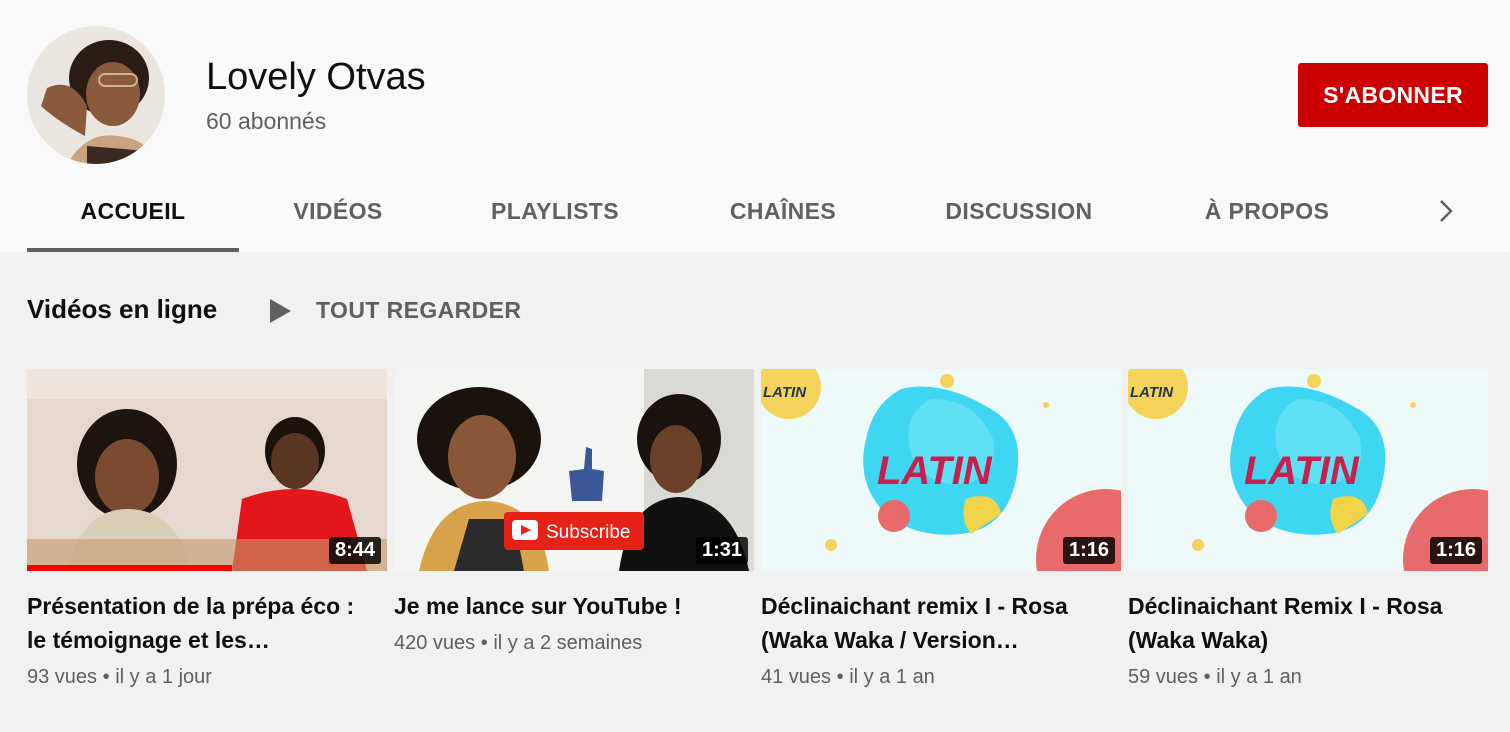 The width and height of the screenshot is (1510, 732). What do you see at coordinates (1163, 677) in the screenshot?
I see `view-count: 59 vues` at bounding box center [1163, 677].